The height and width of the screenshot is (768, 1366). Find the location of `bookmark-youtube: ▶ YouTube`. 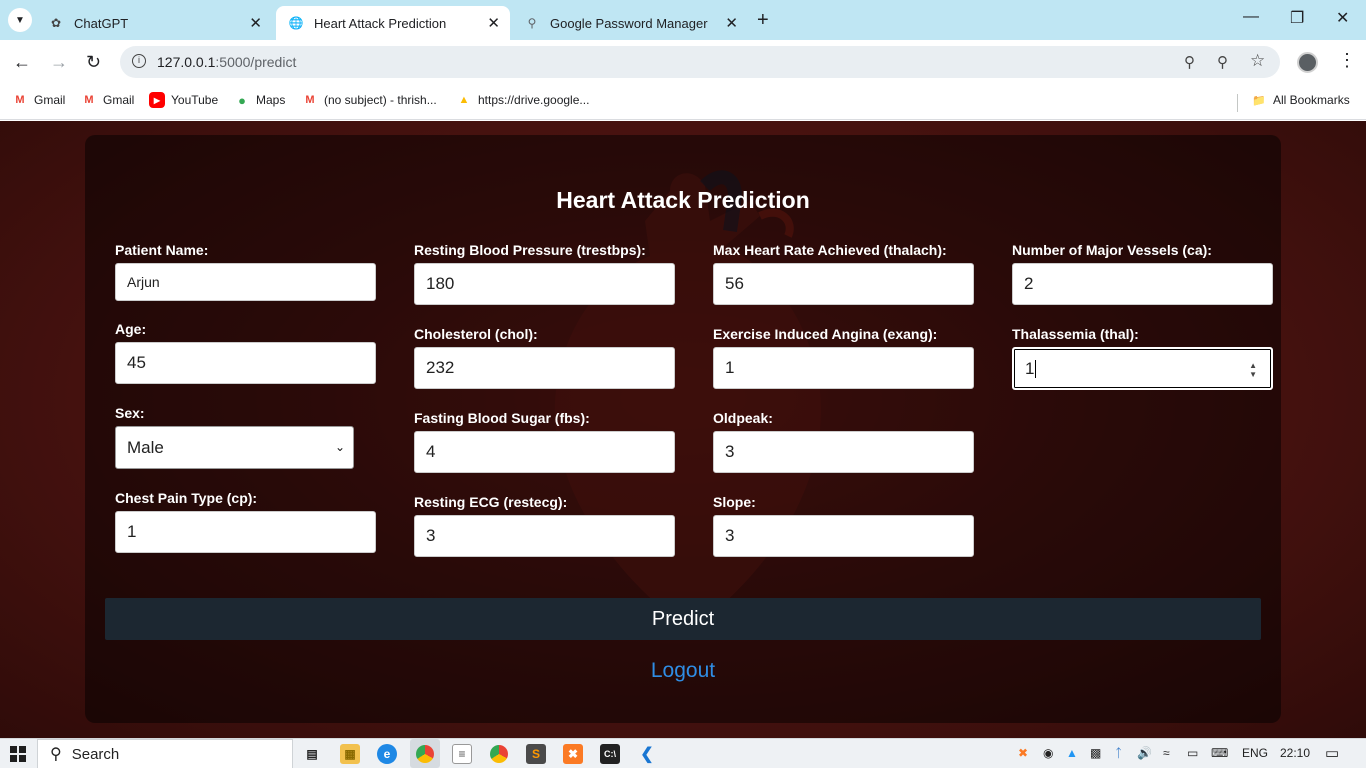

bookmark-youtube: ▶ YouTube is located at coordinates (183, 100).